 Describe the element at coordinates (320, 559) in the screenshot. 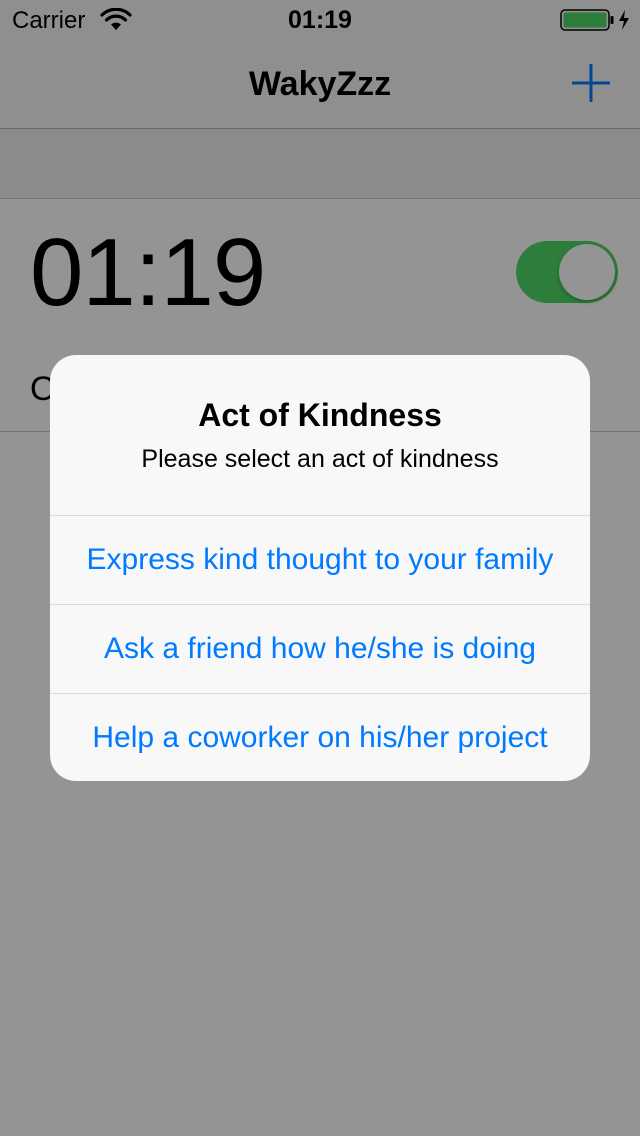

I see `alert-action-family: Express kind thought to your family` at that location.